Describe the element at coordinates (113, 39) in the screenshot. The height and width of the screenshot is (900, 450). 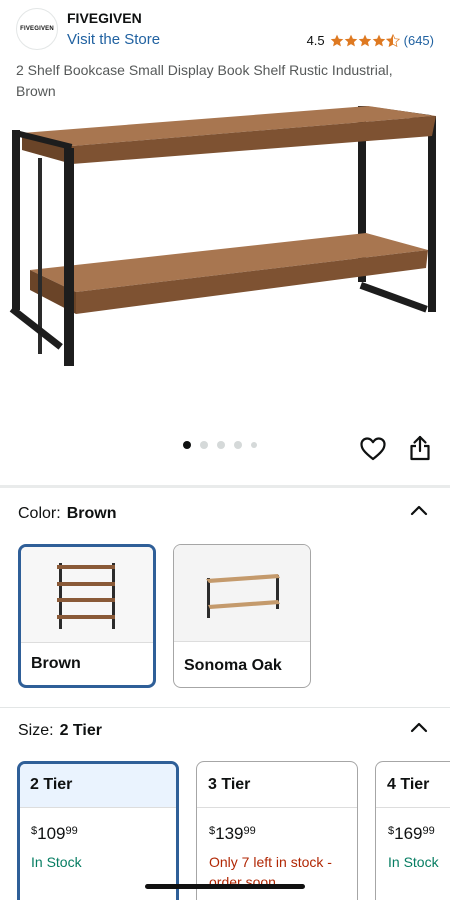
I see `visit-store-link: Visit the Store` at that location.